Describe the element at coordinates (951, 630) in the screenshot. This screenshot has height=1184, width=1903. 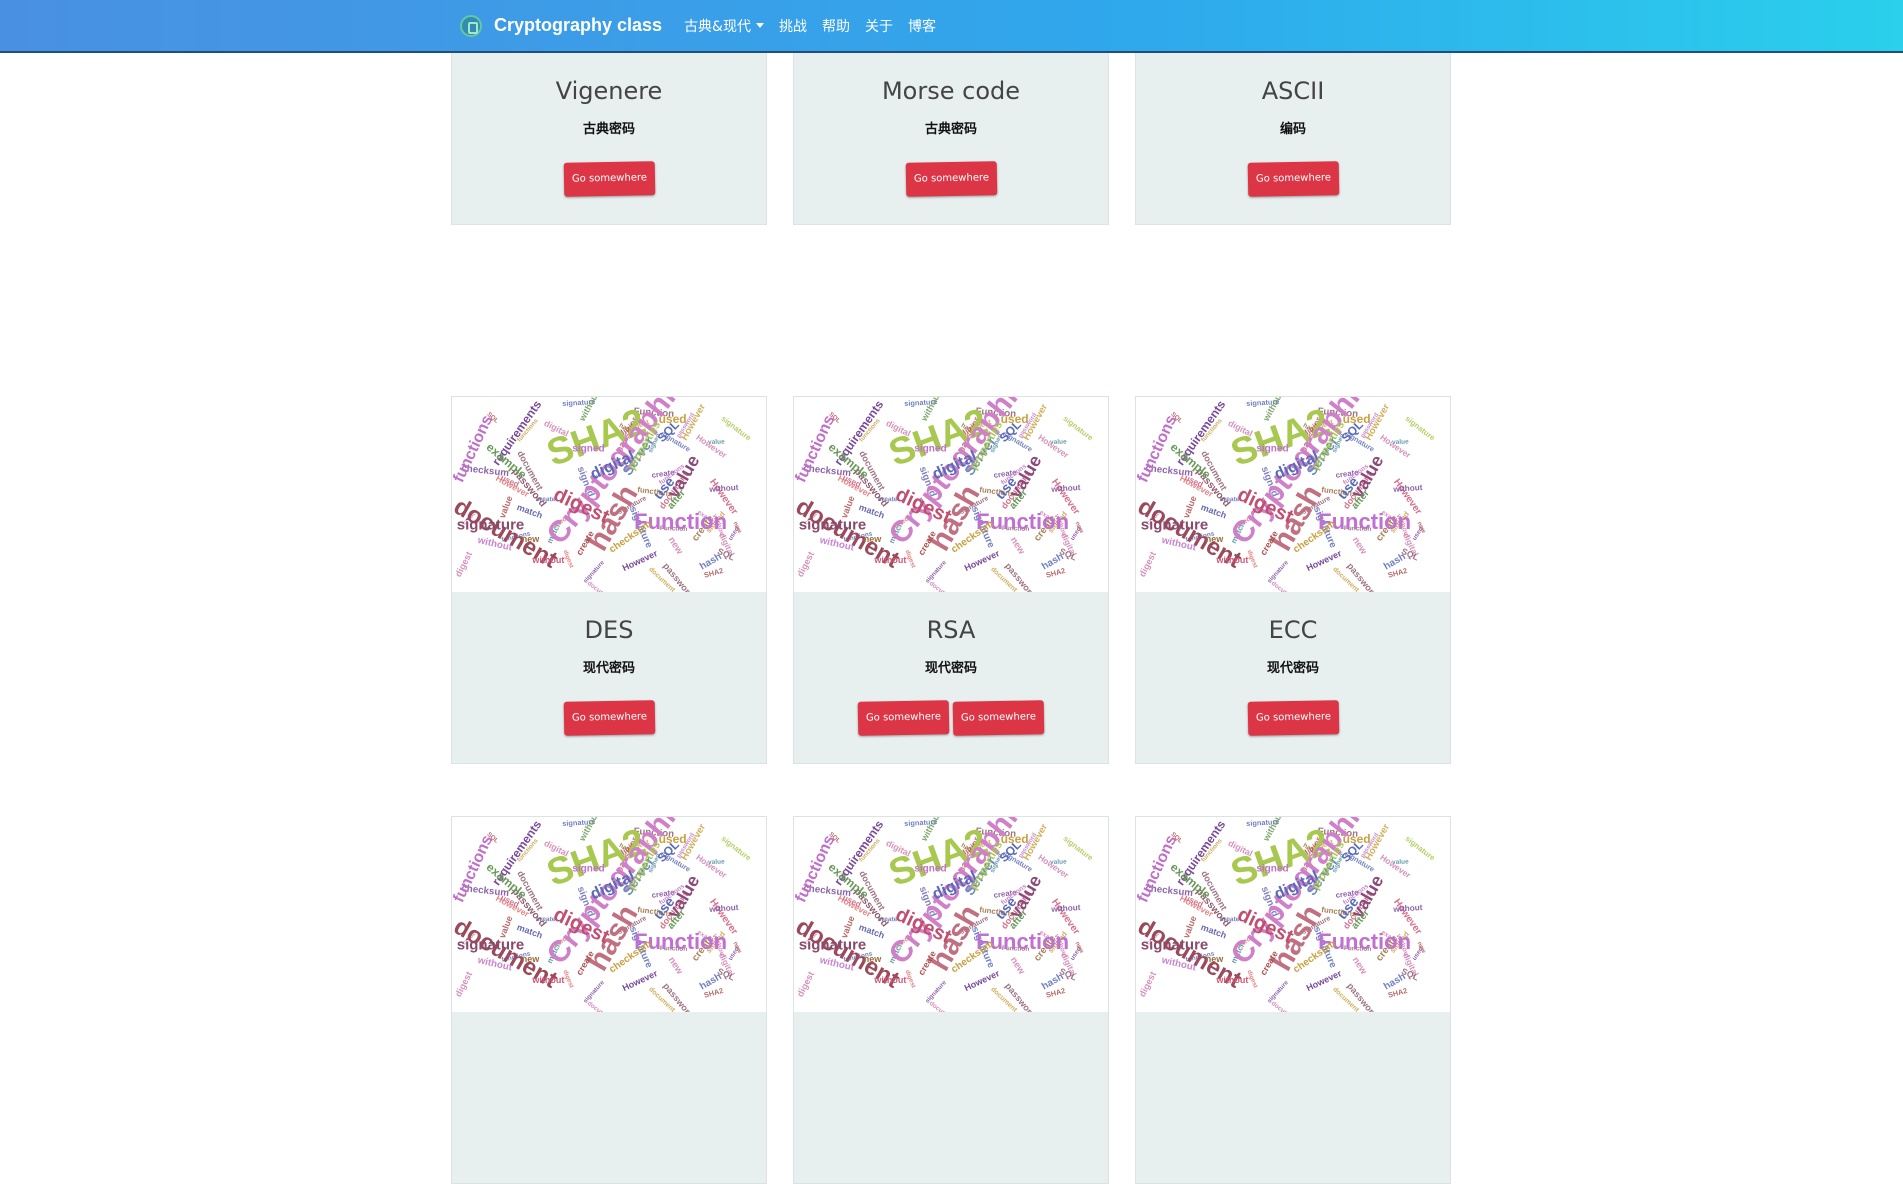
I see `card-title: RSA` at that location.